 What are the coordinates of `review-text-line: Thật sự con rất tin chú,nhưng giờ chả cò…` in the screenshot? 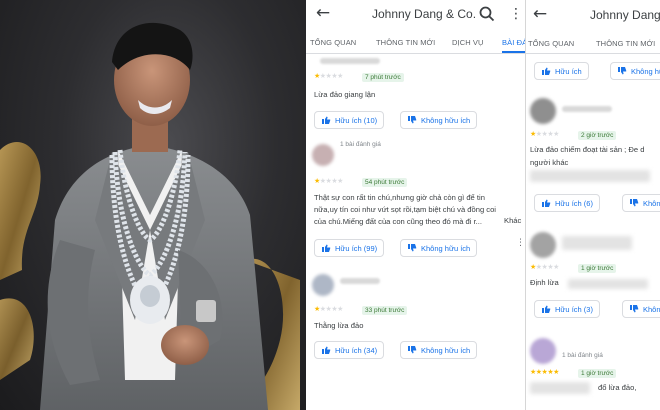 It's located at (399, 197).